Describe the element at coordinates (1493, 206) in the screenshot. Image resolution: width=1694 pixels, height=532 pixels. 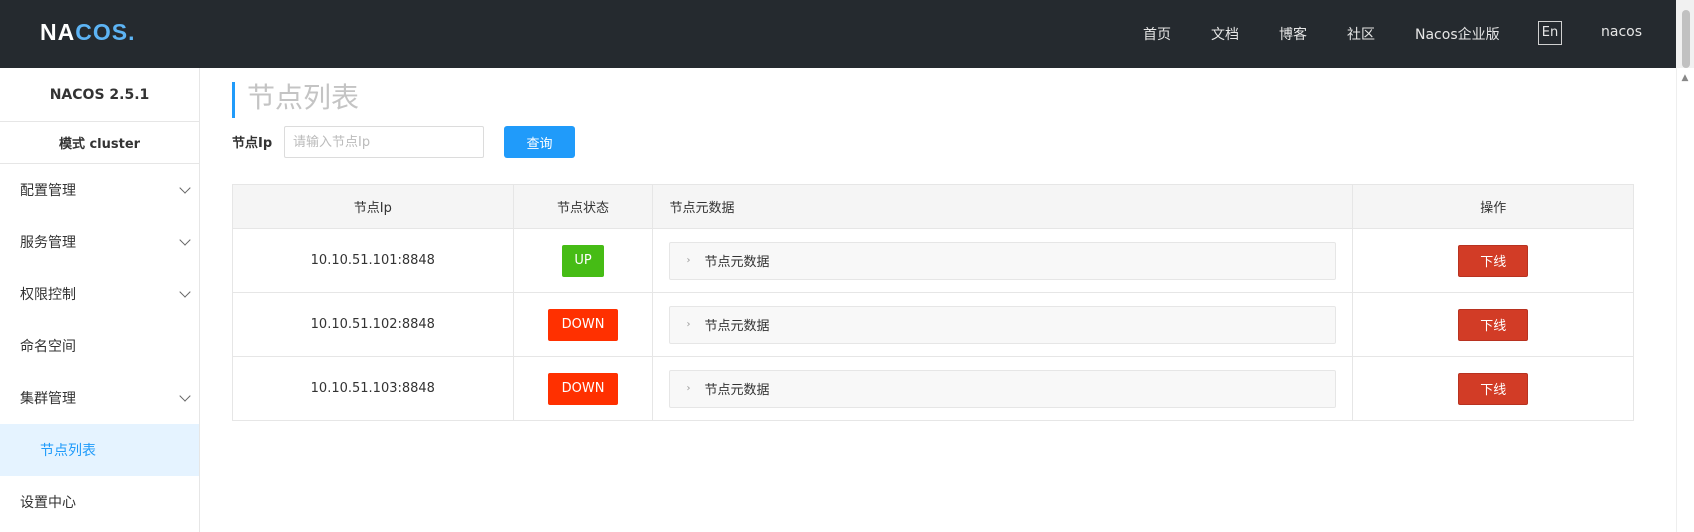
I see `column-header-actions: 操作` at that location.